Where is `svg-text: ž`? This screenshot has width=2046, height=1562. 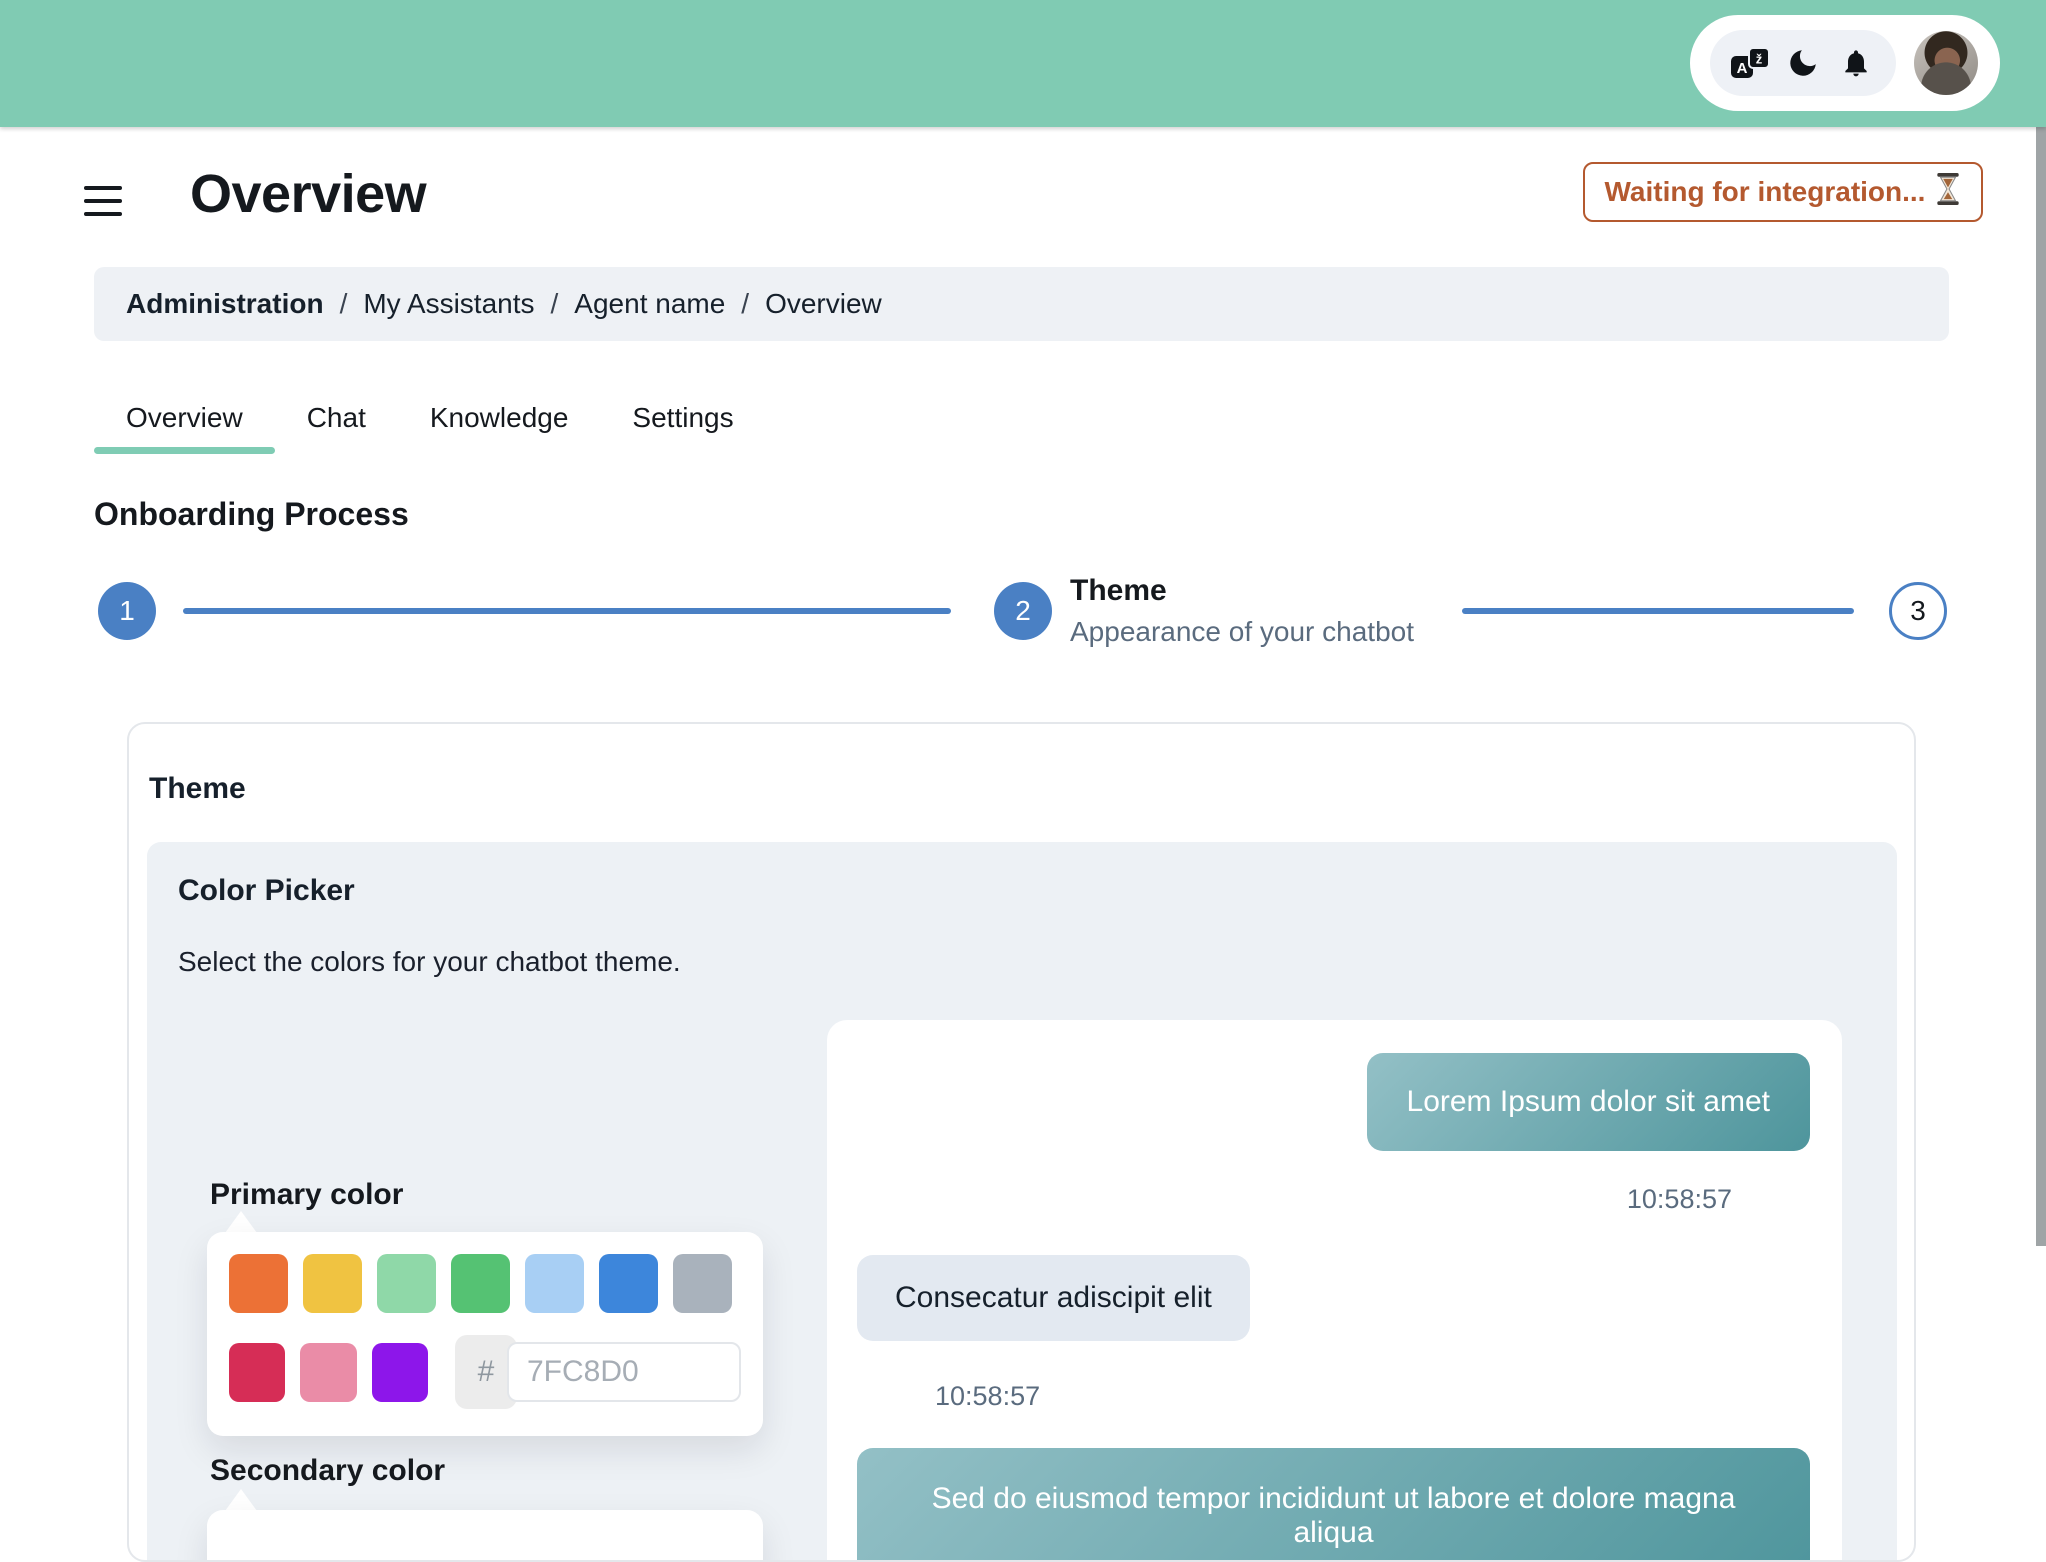 svg-text: ž is located at coordinates (1759, 59).